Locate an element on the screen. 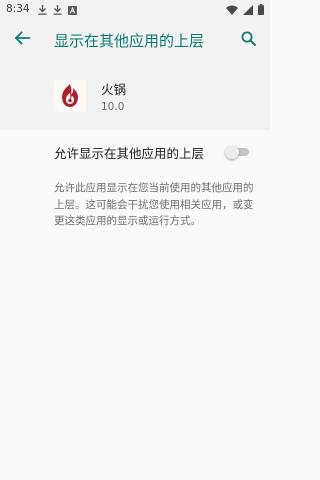 The image size is (320, 480). wifi-icon is located at coordinates (232, 9).